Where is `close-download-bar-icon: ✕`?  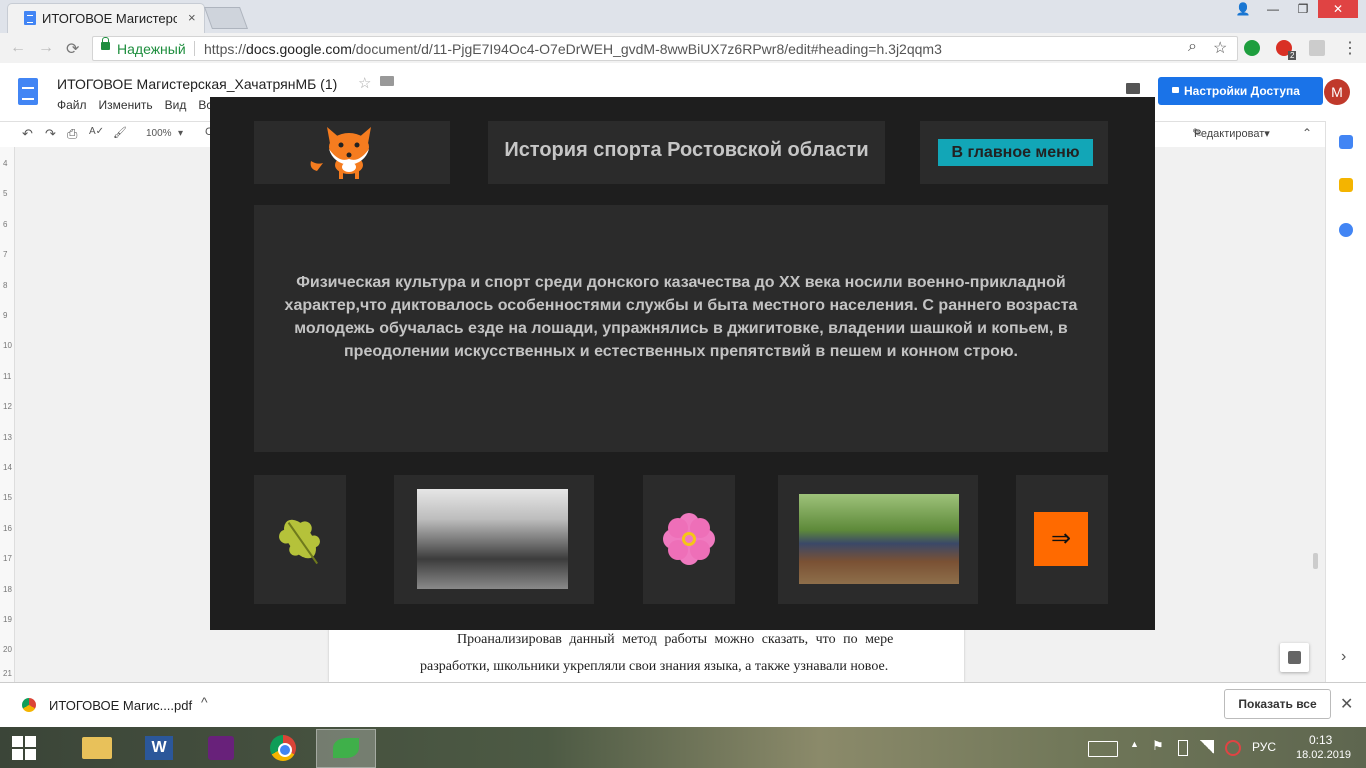 close-download-bar-icon: ✕ is located at coordinates (1346, 704).